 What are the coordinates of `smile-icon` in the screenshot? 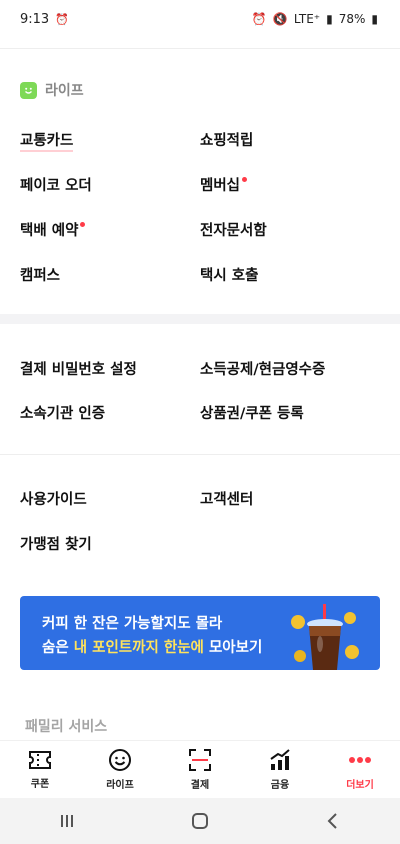 It's located at (120, 760).